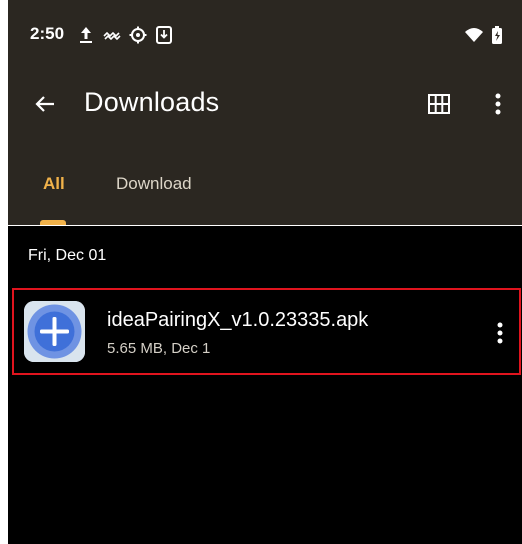  What do you see at coordinates (164, 35) in the screenshot?
I see `download-box-icon` at bounding box center [164, 35].